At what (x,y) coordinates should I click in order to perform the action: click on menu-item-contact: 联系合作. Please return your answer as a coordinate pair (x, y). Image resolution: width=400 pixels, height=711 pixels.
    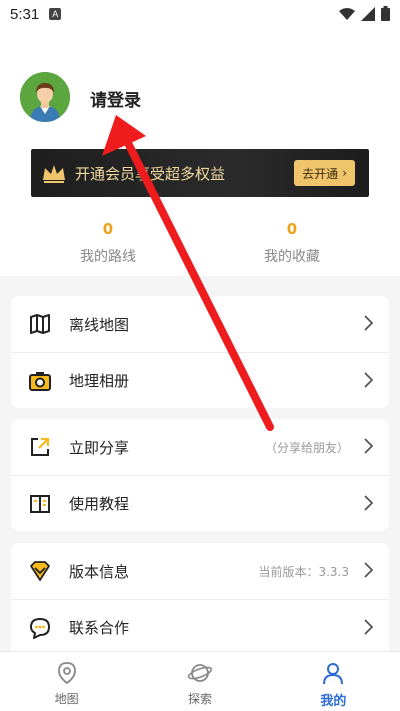
    Looking at the image, I should click on (200, 627).